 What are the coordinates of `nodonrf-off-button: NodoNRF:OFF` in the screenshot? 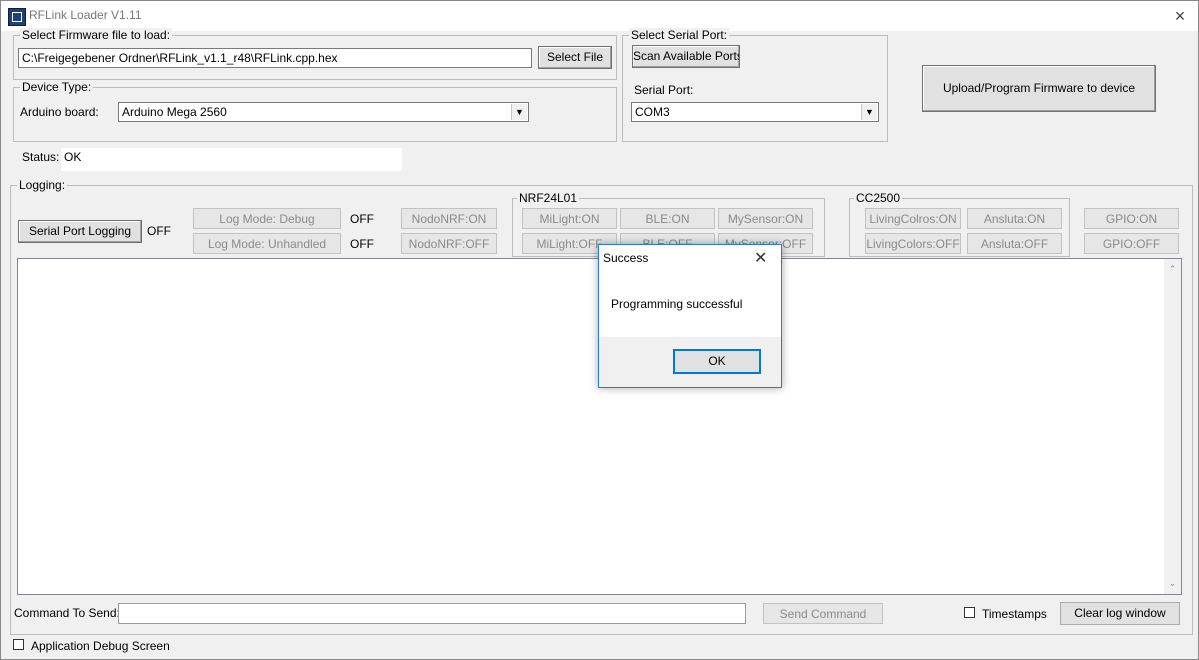 It's located at (449, 243).